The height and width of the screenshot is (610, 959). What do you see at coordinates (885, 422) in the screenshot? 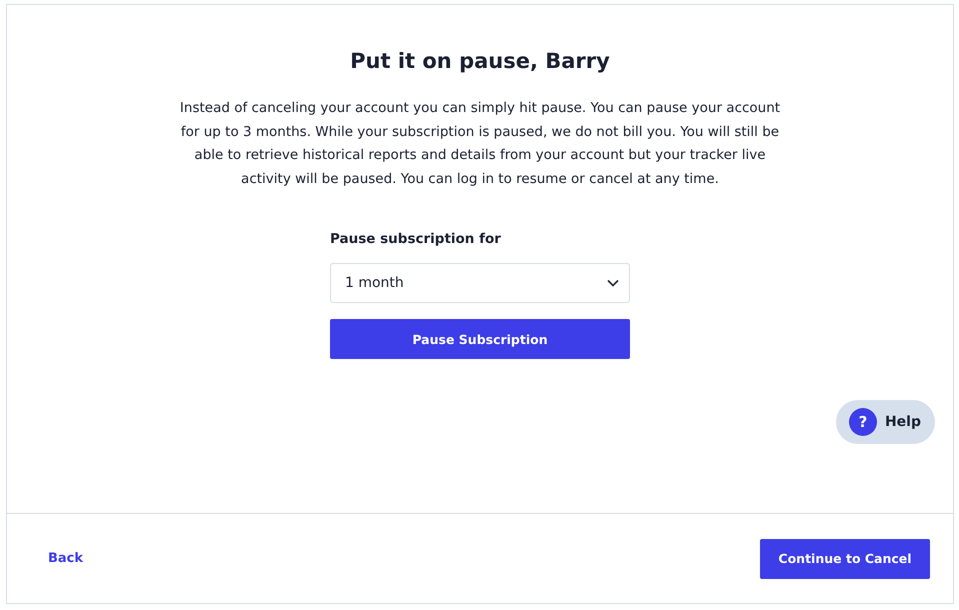
I see `help-button: ? Help` at bounding box center [885, 422].